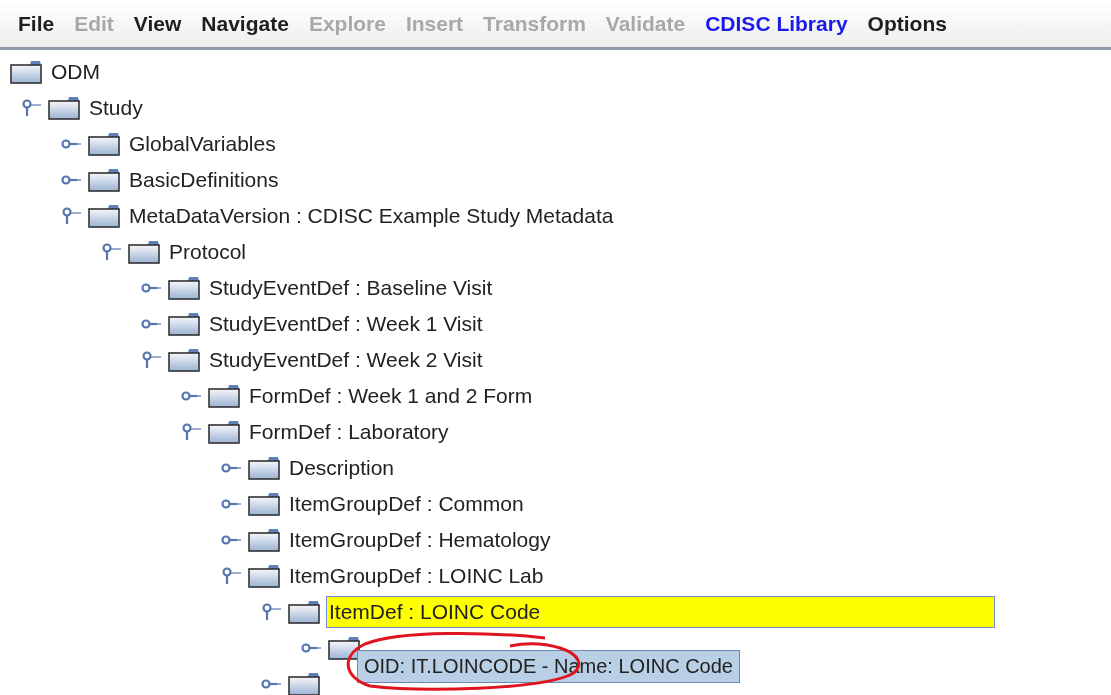 Image resolution: width=1111 pixels, height=695 pixels. What do you see at coordinates (371, 216) in the screenshot?
I see `tree-node-label: MetaDataVersion : CDISC Example Study Metadata` at bounding box center [371, 216].